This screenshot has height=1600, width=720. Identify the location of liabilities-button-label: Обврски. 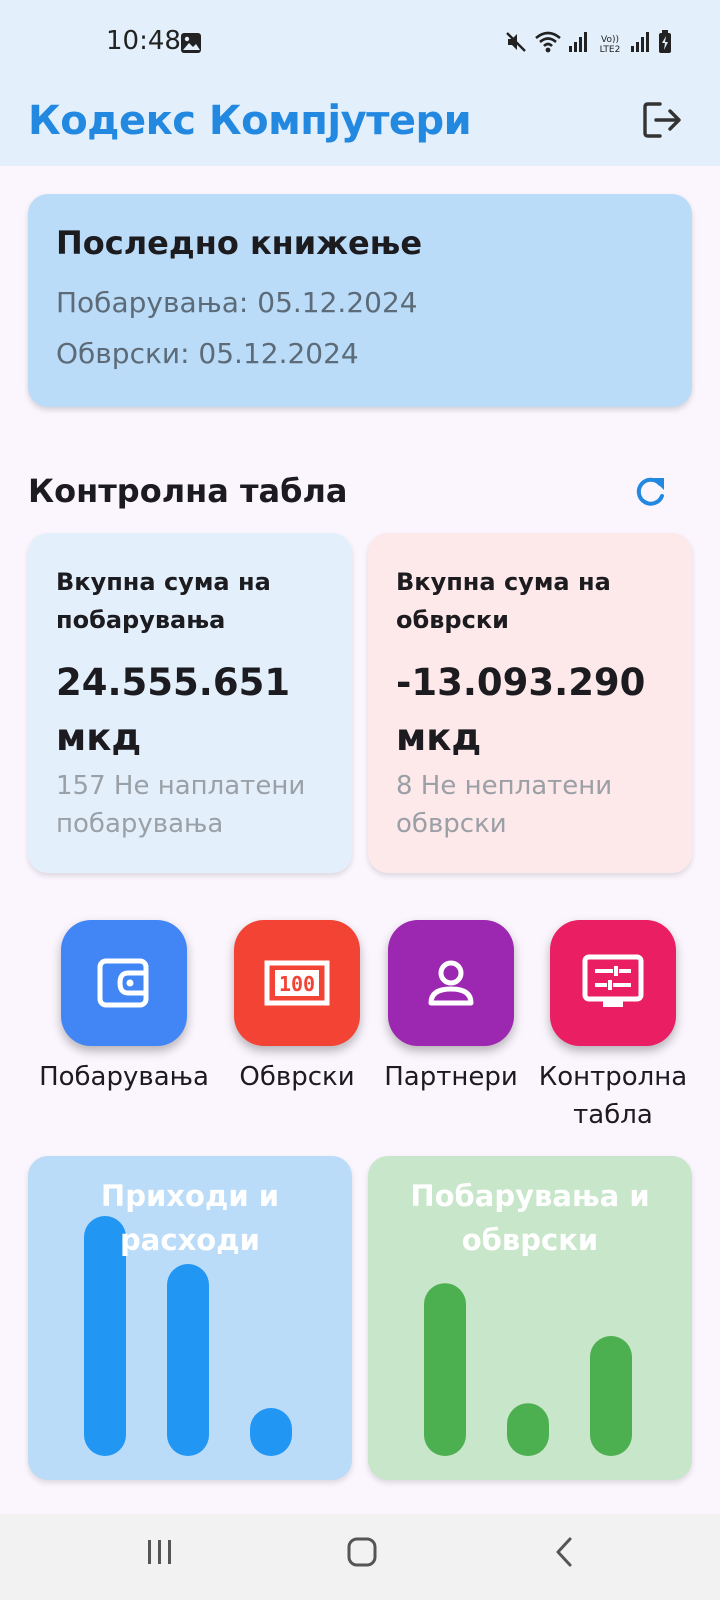
(297, 1077).